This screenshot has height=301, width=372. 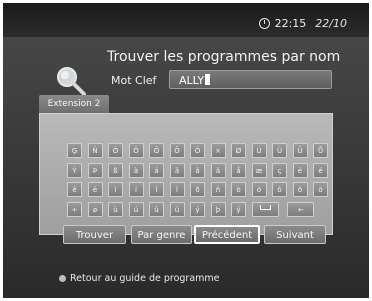 What do you see at coordinates (177, 189) in the screenshot?
I see `keyboard-key: ï` at bounding box center [177, 189].